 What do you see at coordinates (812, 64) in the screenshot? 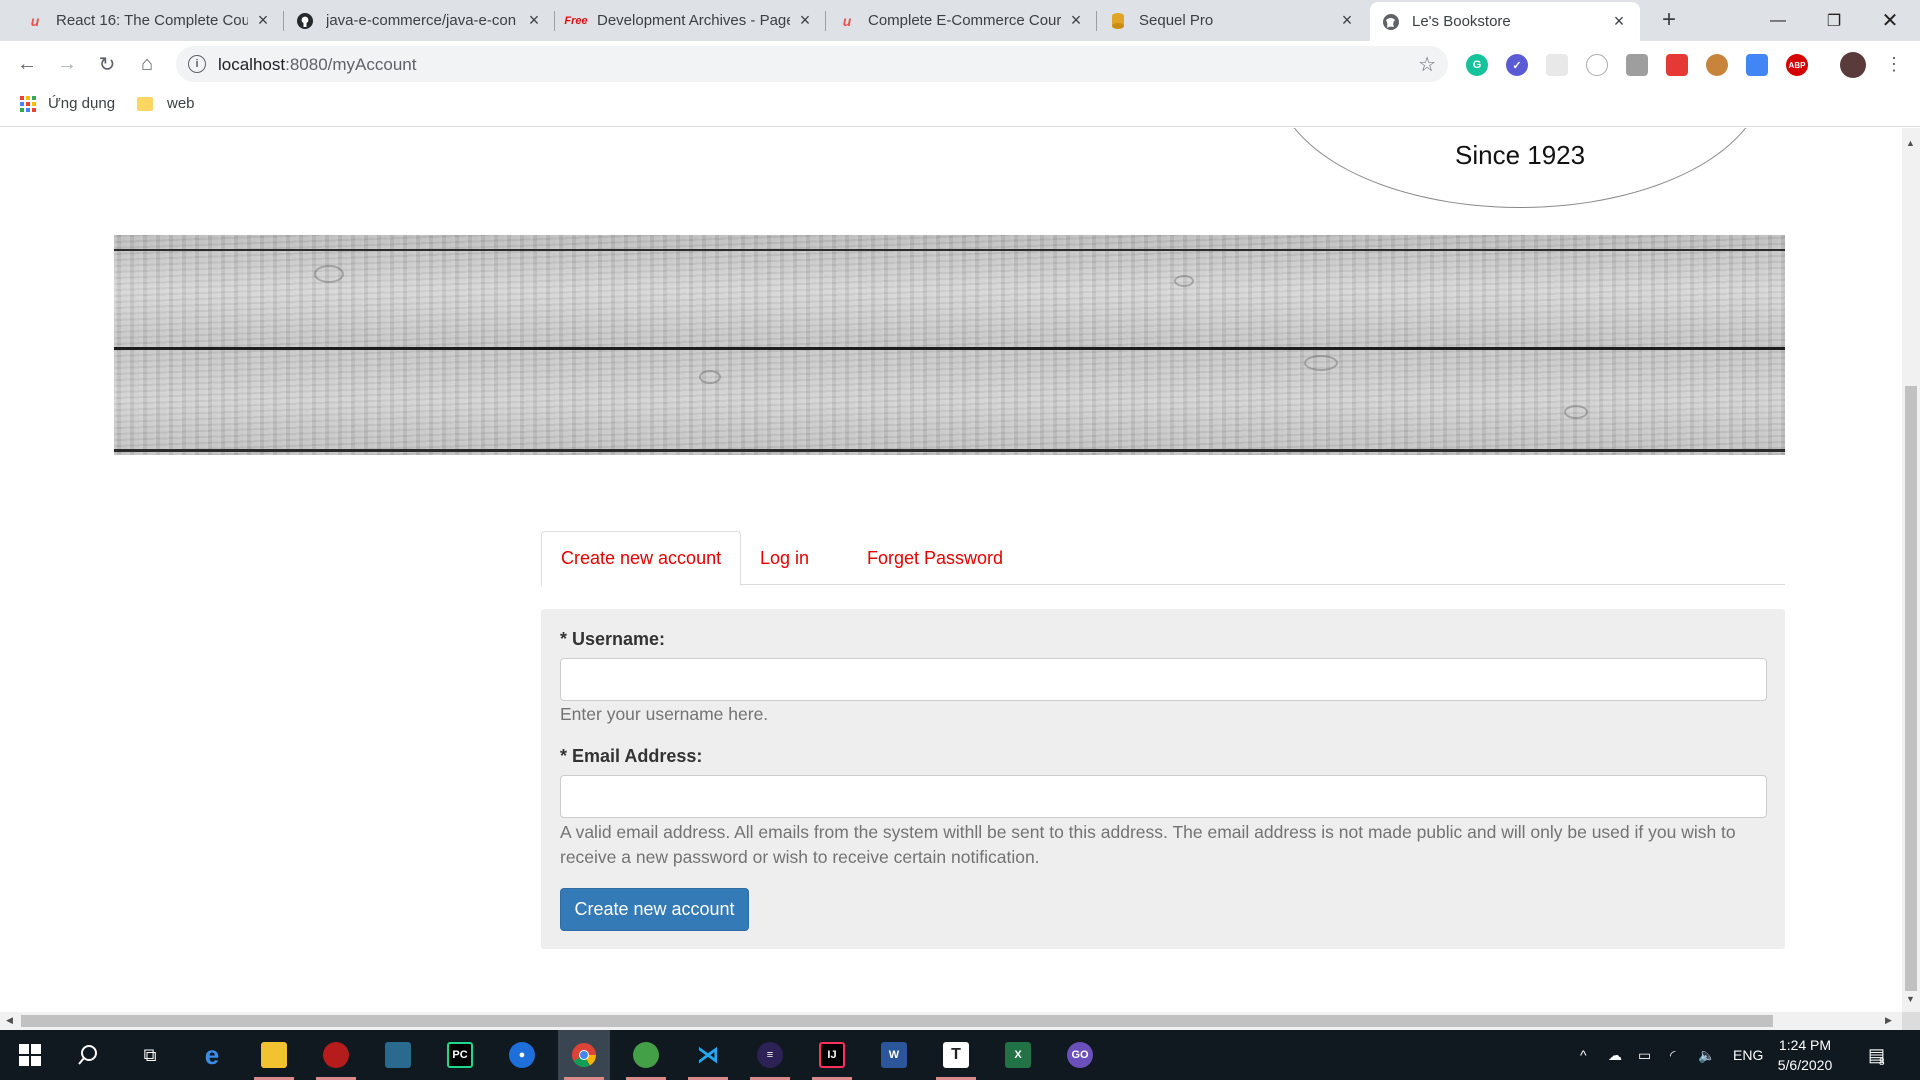
I see `address-bar: i localhost:8080/myAccount ☆` at bounding box center [812, 64].